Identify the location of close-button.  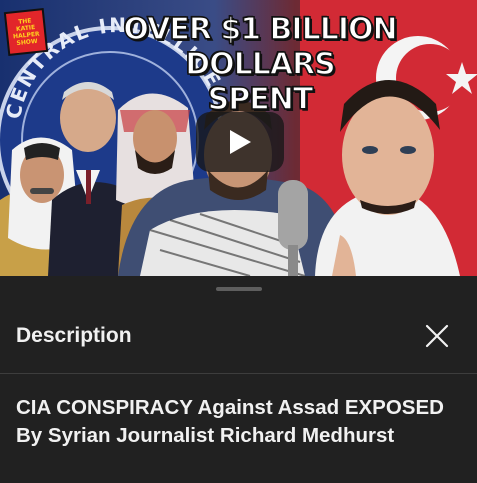
(437, 336).